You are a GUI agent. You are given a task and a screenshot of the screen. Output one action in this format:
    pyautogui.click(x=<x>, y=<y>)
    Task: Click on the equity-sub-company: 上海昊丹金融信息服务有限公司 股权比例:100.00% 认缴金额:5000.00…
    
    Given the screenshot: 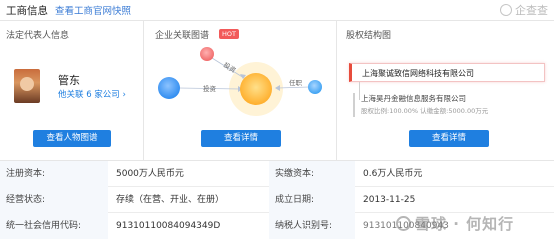 What is the action you would take?
    pyautogui.click(x=428, y=105)
    